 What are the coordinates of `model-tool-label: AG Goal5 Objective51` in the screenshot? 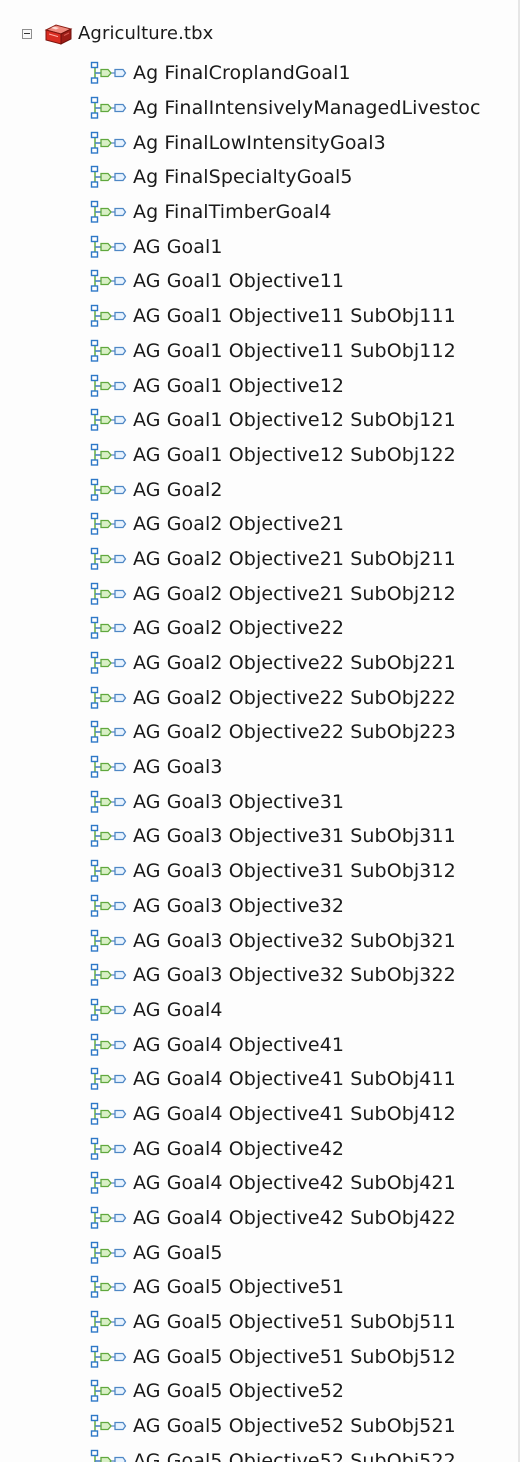 It's located at (239, 1287).